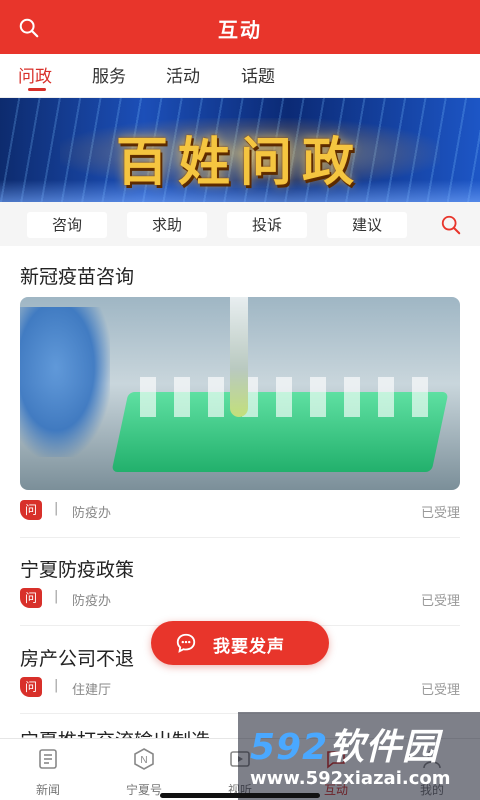  I want to click on tab-huodong: 活动, so click(183, 74).